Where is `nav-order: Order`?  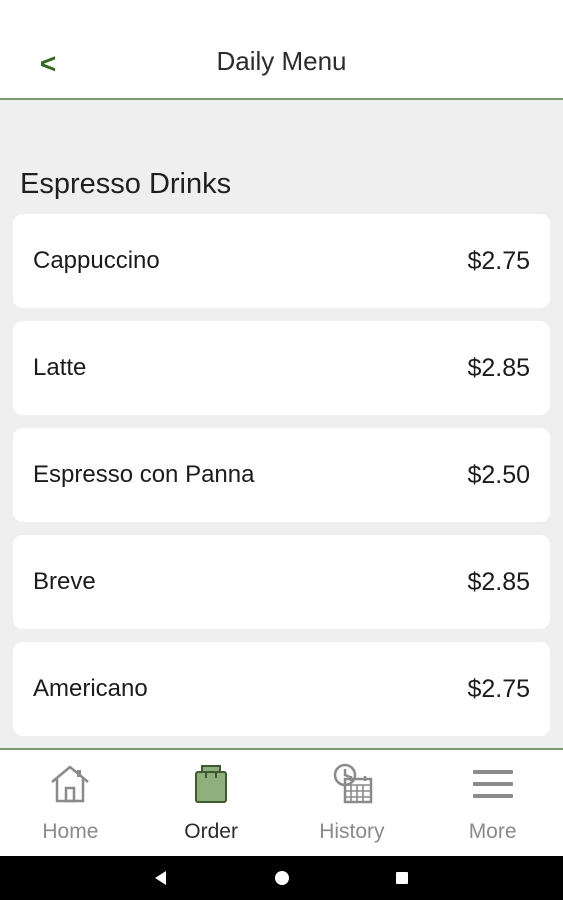 nav-order: Order is located at coordinates (211, 803).